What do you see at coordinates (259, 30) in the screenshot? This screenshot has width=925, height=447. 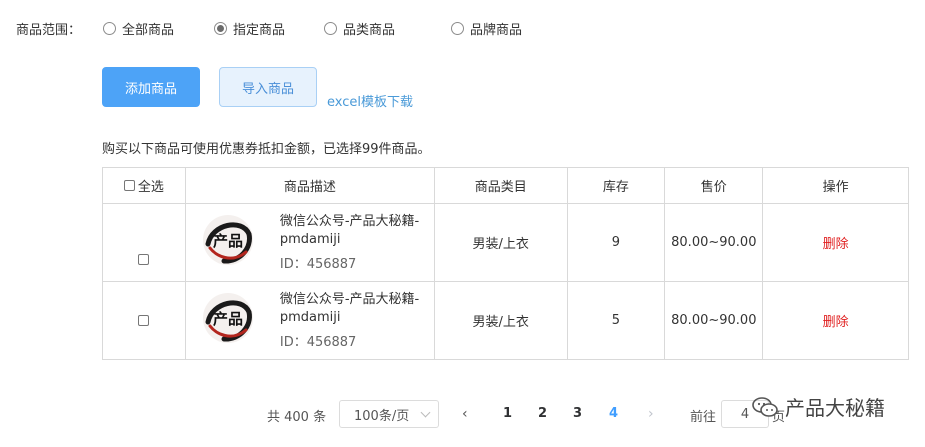 I see `radio-label: 指定商品` at bounding box center [259, 30].